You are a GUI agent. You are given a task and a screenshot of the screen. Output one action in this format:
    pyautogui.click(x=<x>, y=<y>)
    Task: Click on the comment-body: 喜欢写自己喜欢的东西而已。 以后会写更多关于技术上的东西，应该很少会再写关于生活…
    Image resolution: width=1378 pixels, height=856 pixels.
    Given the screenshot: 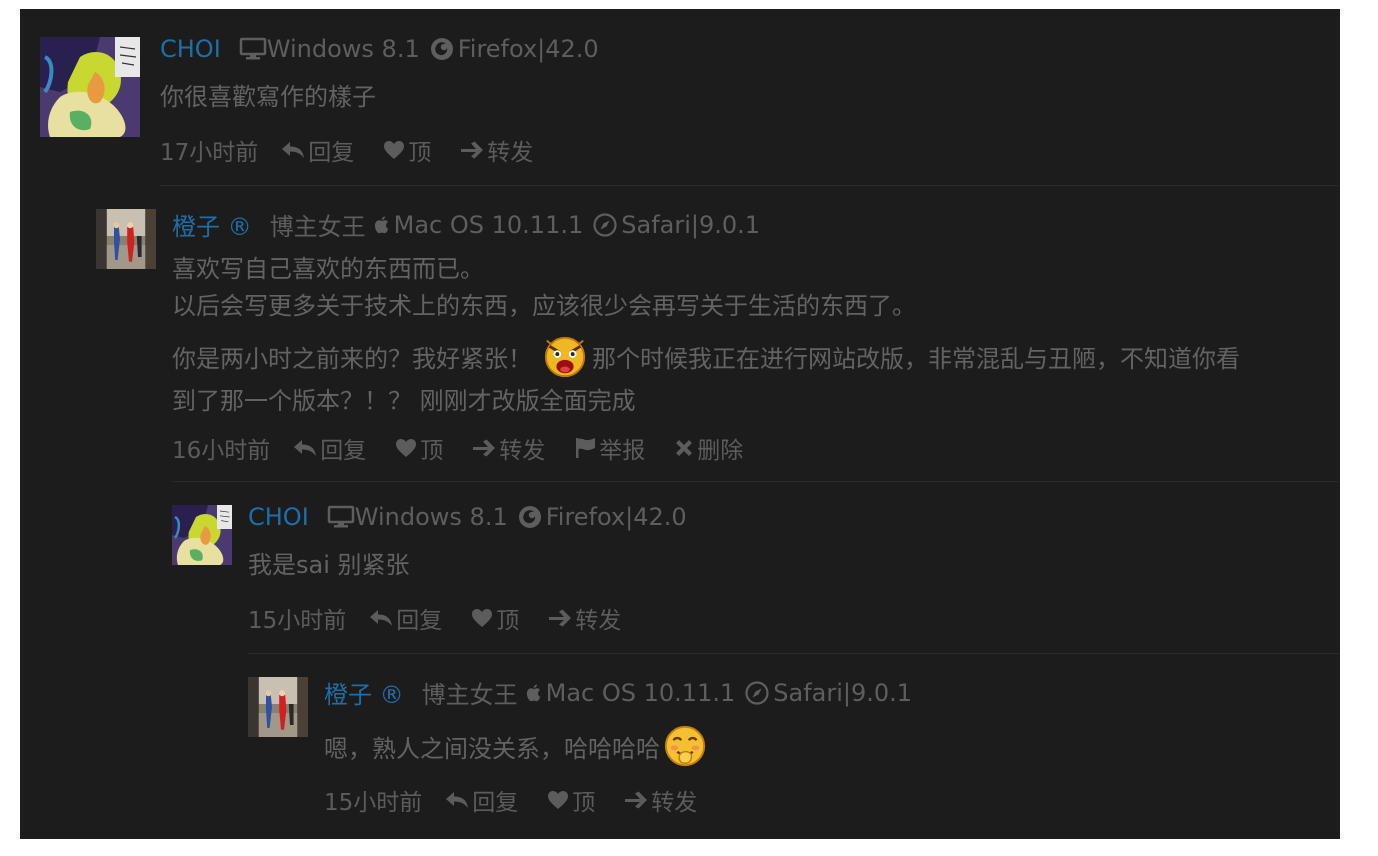 What is the action you would take?
    pyautogui.click(x=544, y=288)
    